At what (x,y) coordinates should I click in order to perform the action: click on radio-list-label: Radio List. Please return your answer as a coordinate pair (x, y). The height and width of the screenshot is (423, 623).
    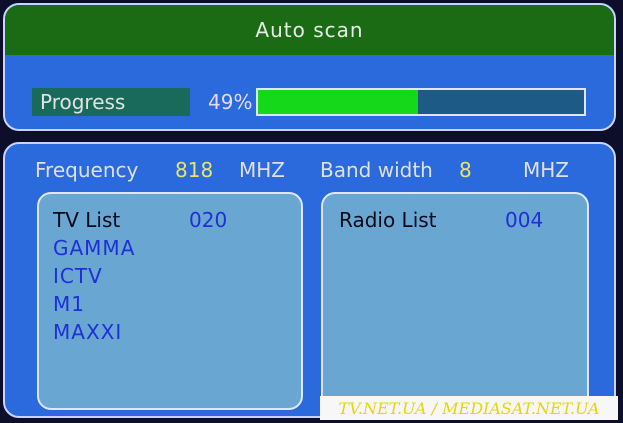
    Looking at the image, I should click on (388, 220).